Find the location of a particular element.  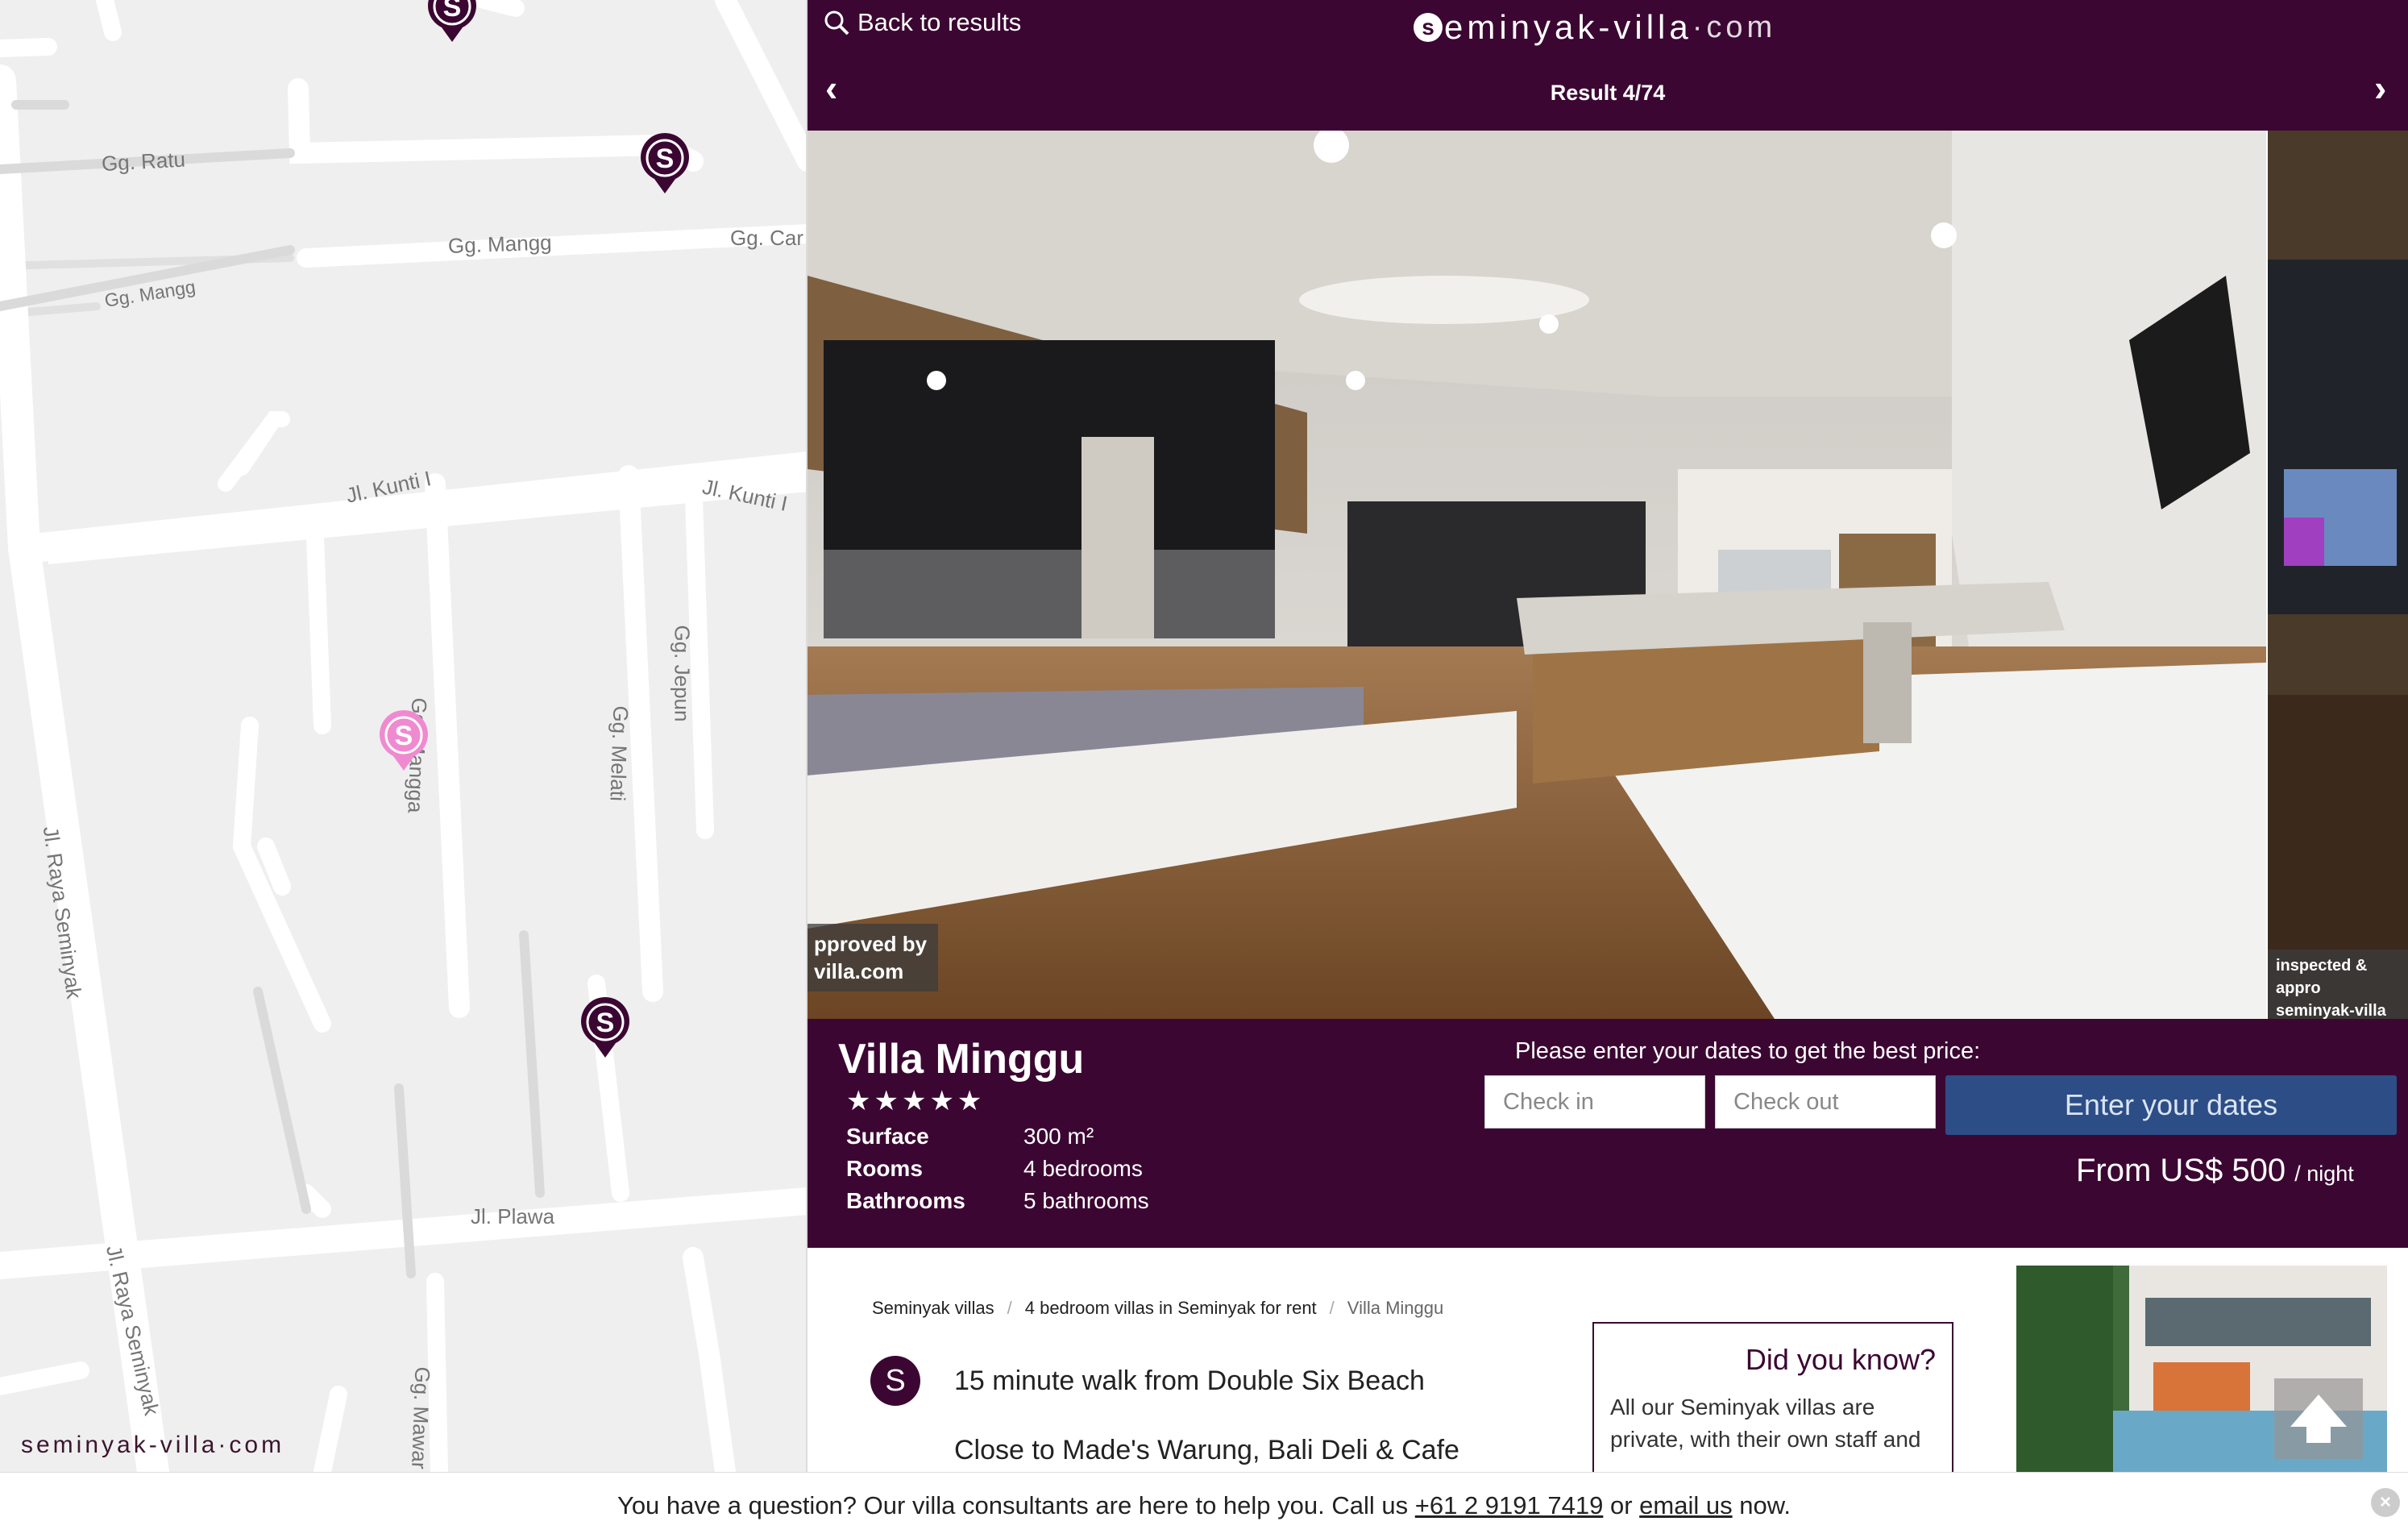

active-villa-pin-icon: S is located at coordinates (403, 740).